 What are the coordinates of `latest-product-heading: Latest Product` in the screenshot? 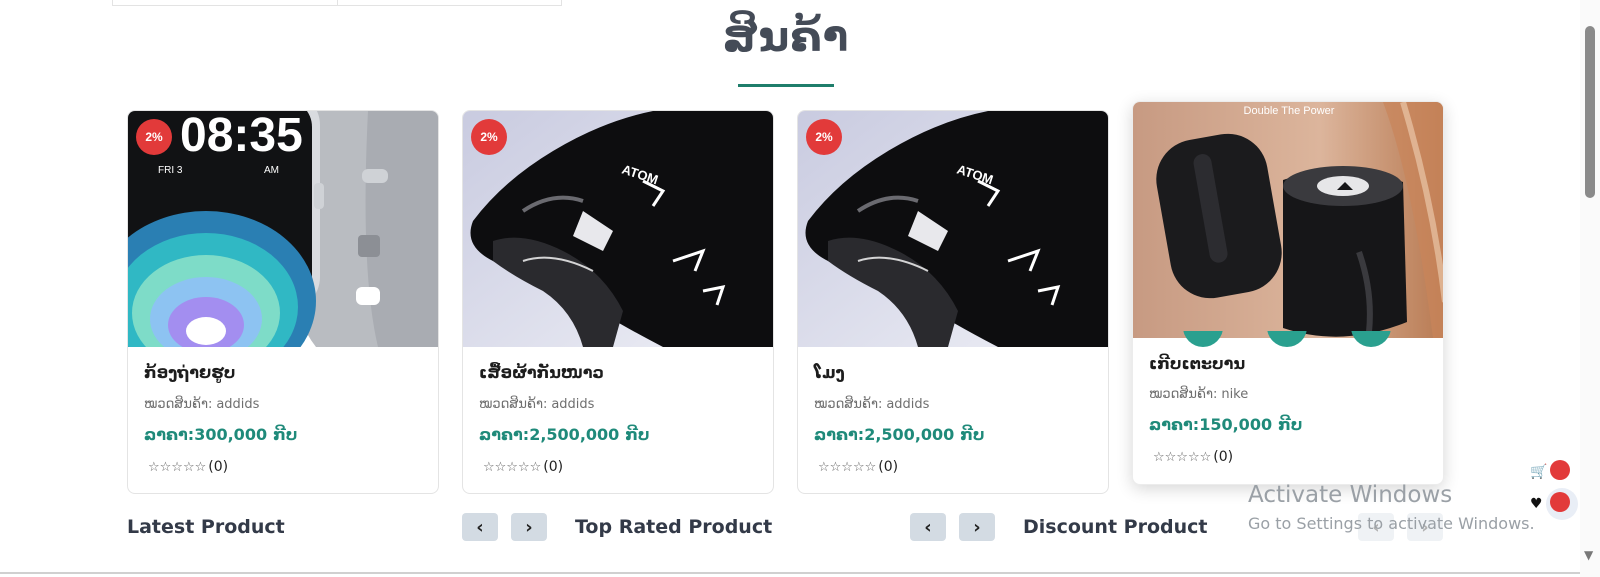 It's located at (206, 527).